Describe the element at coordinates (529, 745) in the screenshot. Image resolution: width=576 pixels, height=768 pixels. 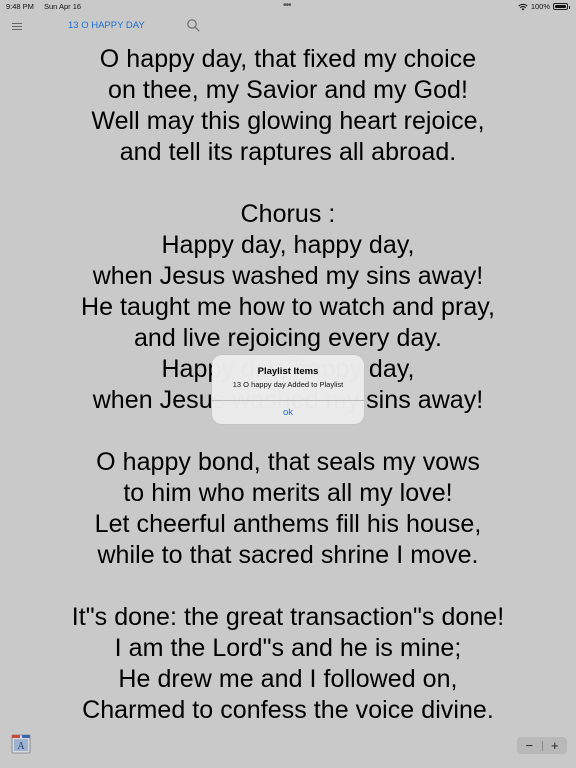
I see `decrease-font-button: −` at that location.